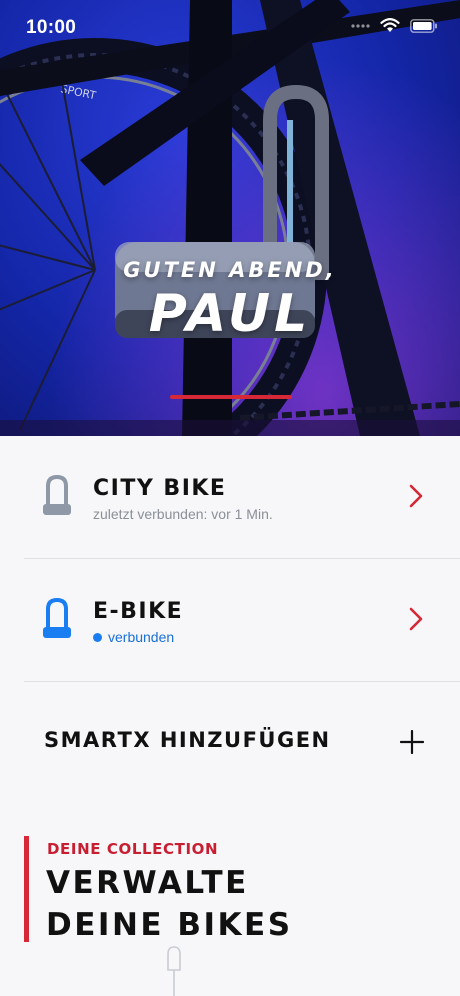 The image size is (460, 996). What do you see at coordinates (169, 904) in the screenshot?
I see `collection-headline: VERWALTE DEINE BIKES` at bounding box center [169, 904].